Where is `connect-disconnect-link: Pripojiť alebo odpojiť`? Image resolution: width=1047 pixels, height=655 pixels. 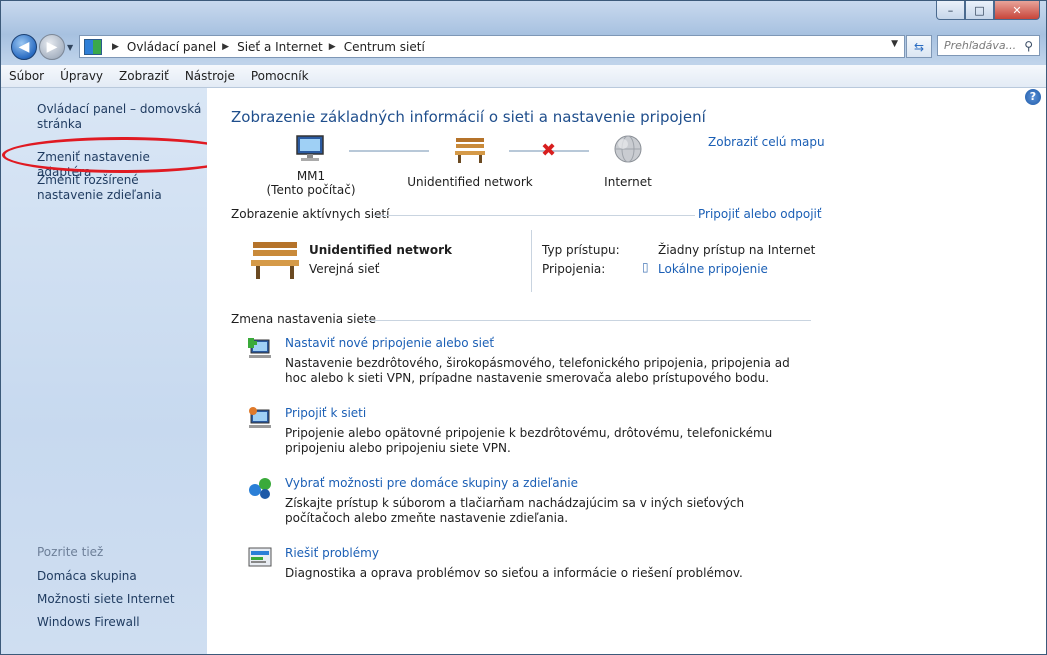
connect-disconnect-link: Pripojiť alebo odpojiť is located at coordinates (760, 214).